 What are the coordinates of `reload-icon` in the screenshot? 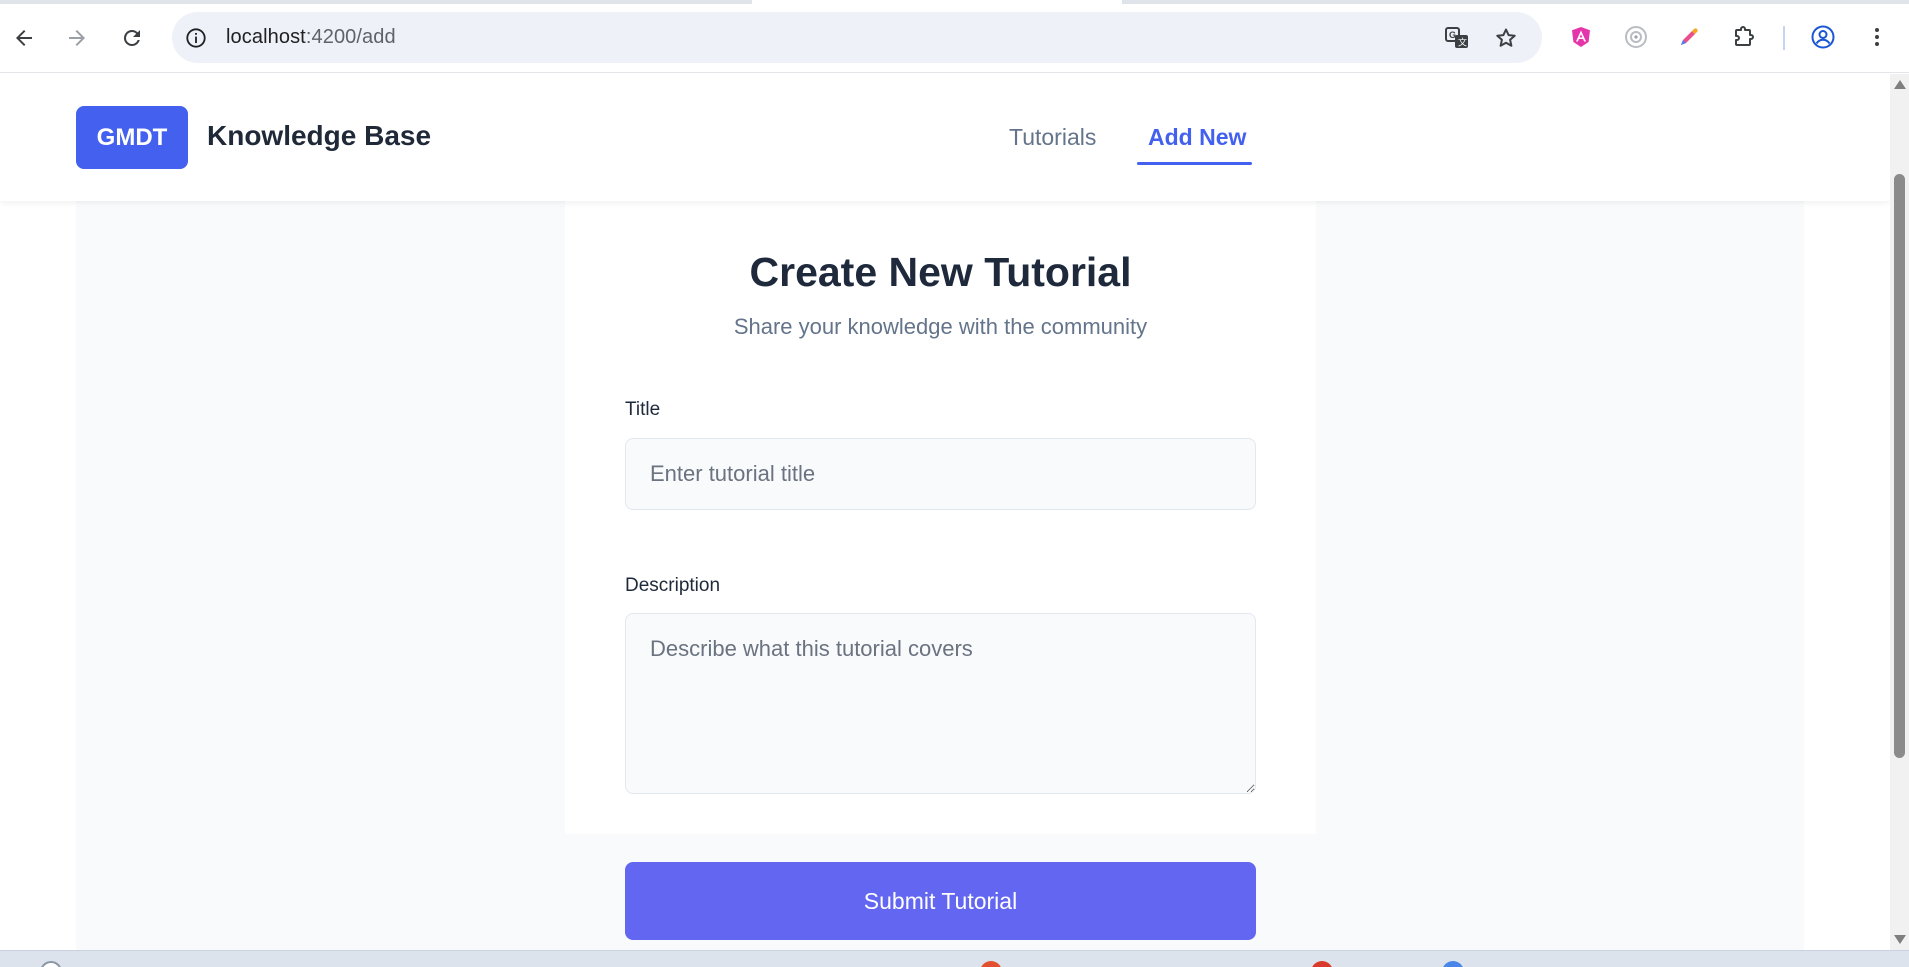 It's located at (131, 37).